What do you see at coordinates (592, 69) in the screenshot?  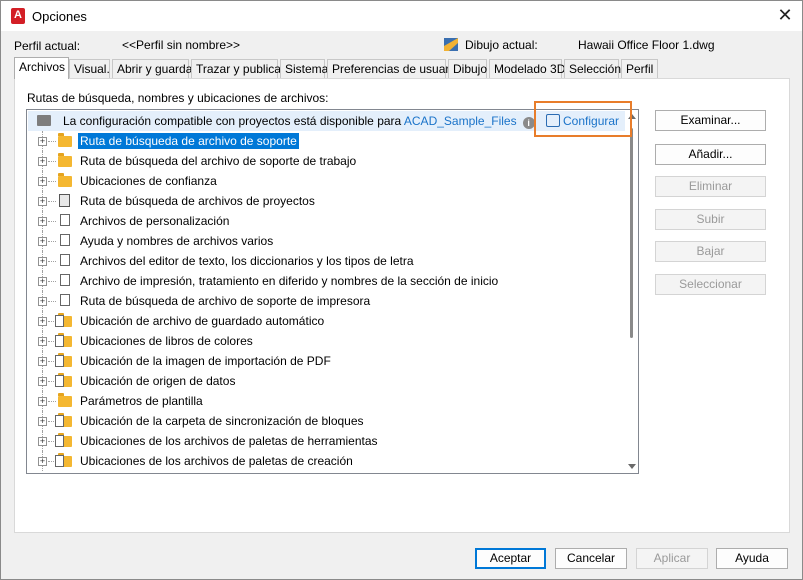 I see `tab-seleccion: Selección` at bounding box center [592, 69].